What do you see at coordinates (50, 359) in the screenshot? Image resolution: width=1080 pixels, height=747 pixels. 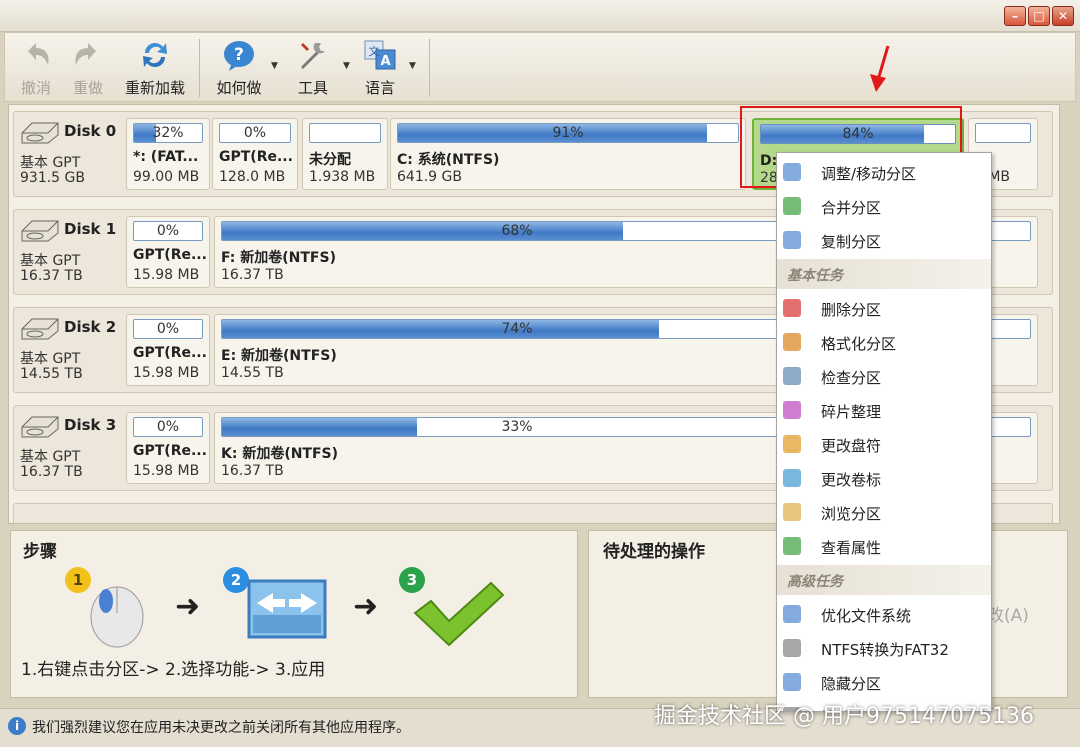 I see `disk-type: 基本 GPT` at bounding box center [50, 359].